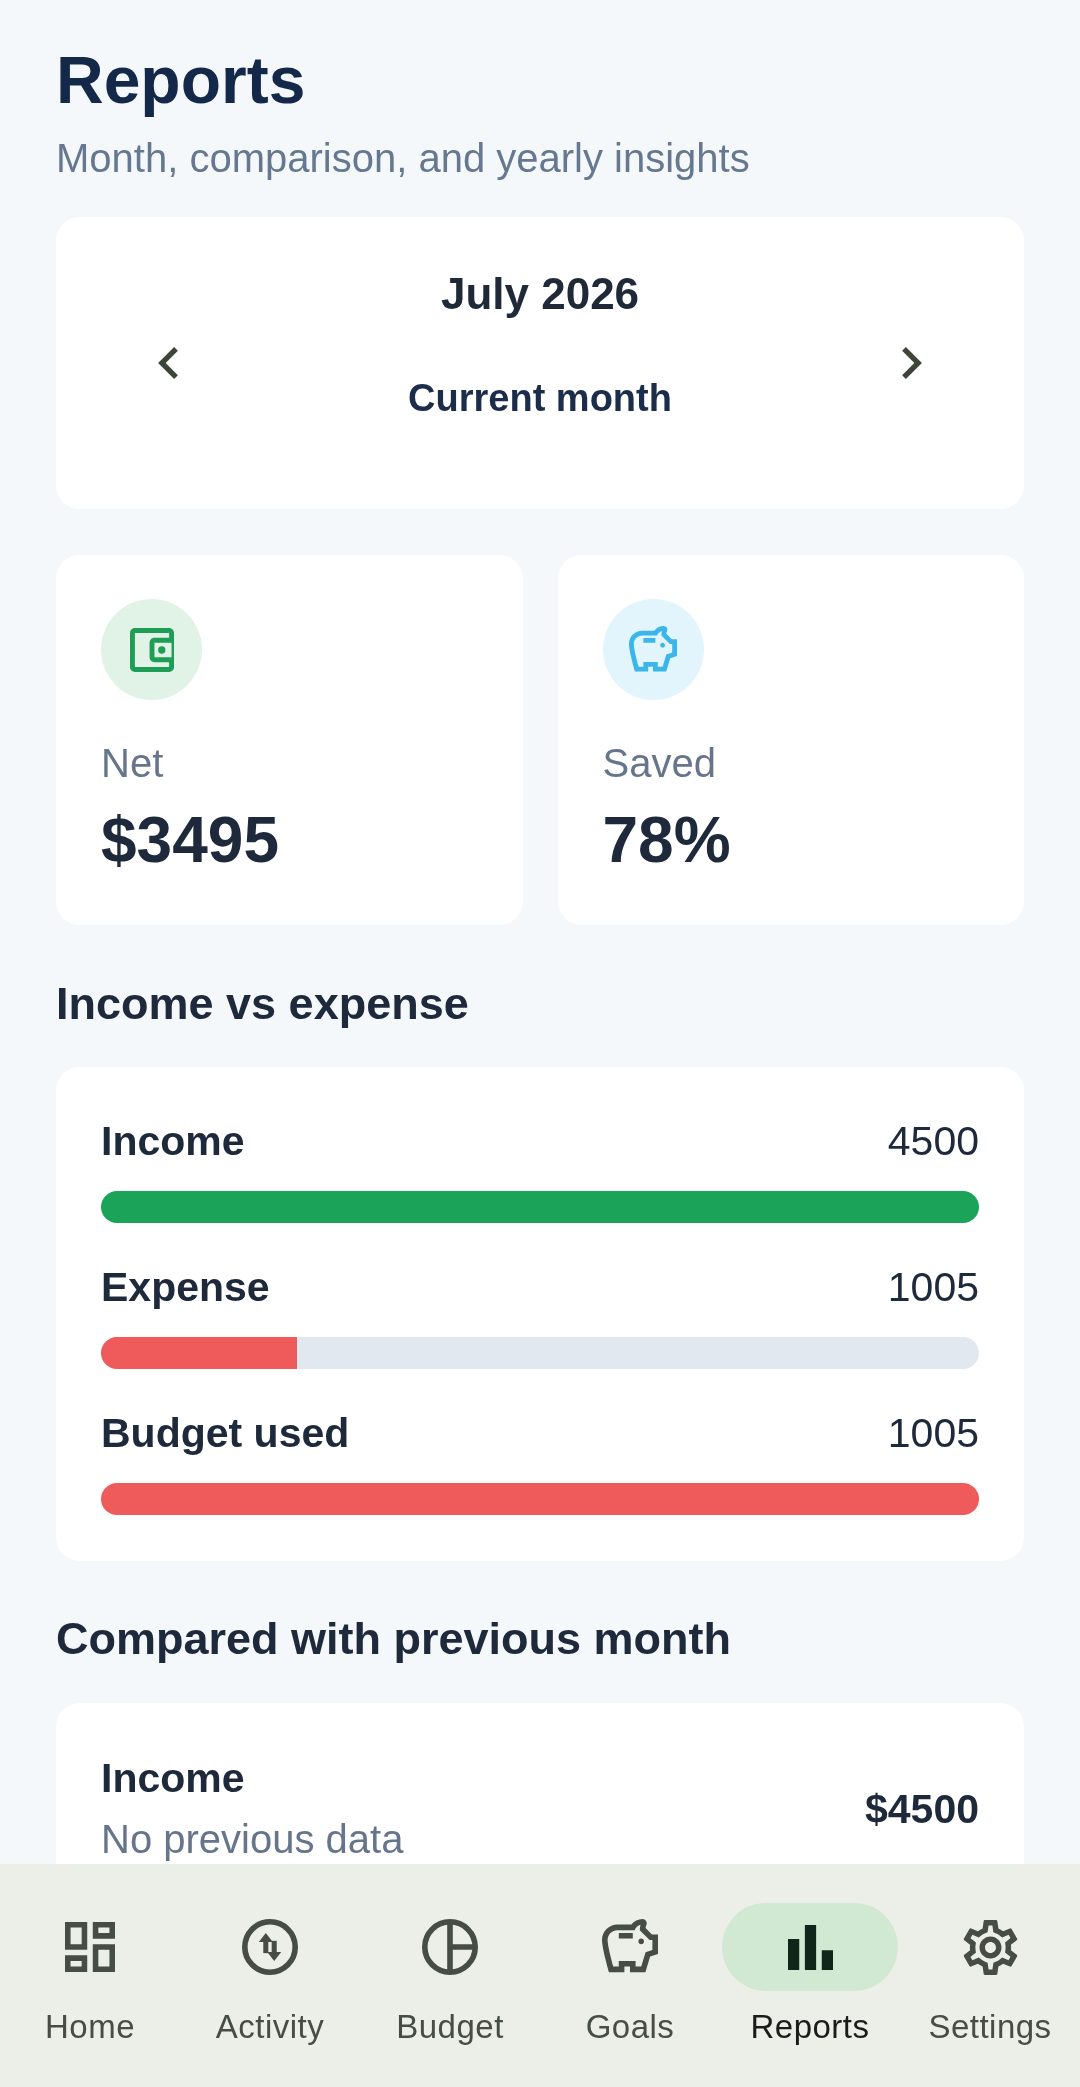  I want to click on swap-arrows-icon, so click(270, 1947).